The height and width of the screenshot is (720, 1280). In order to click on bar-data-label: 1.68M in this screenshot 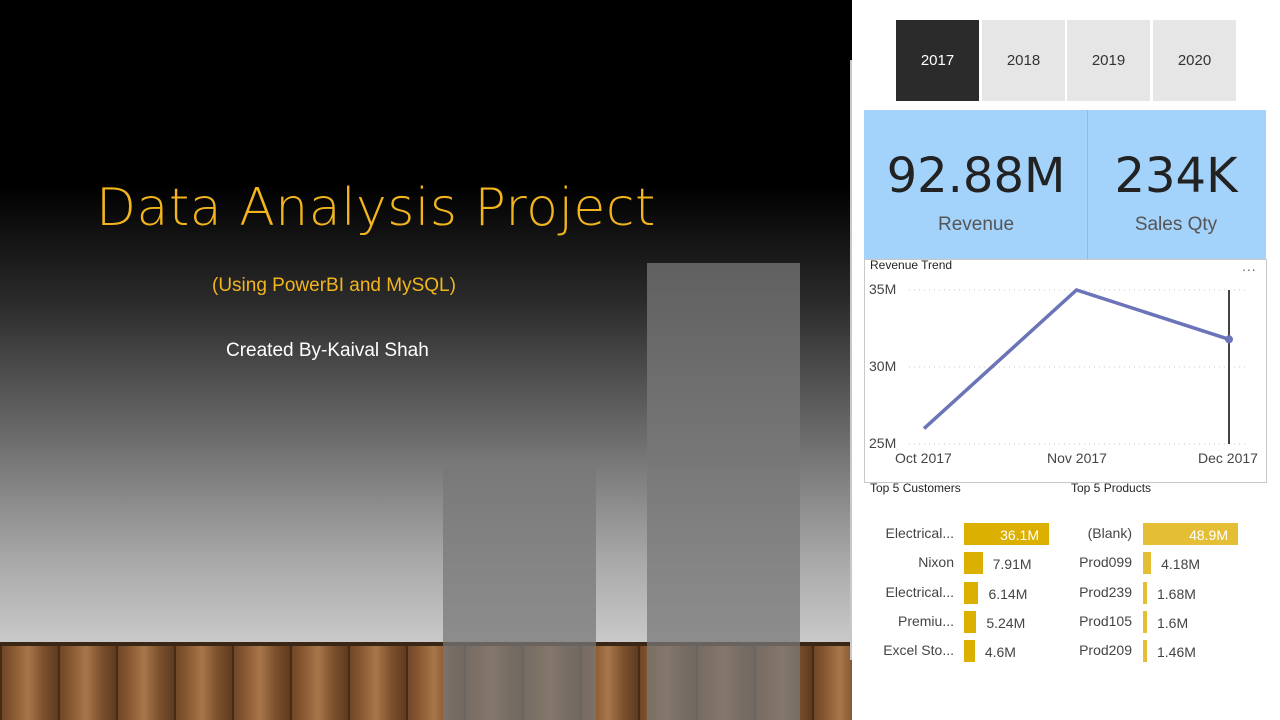, I will do `click(1176, 593)`.